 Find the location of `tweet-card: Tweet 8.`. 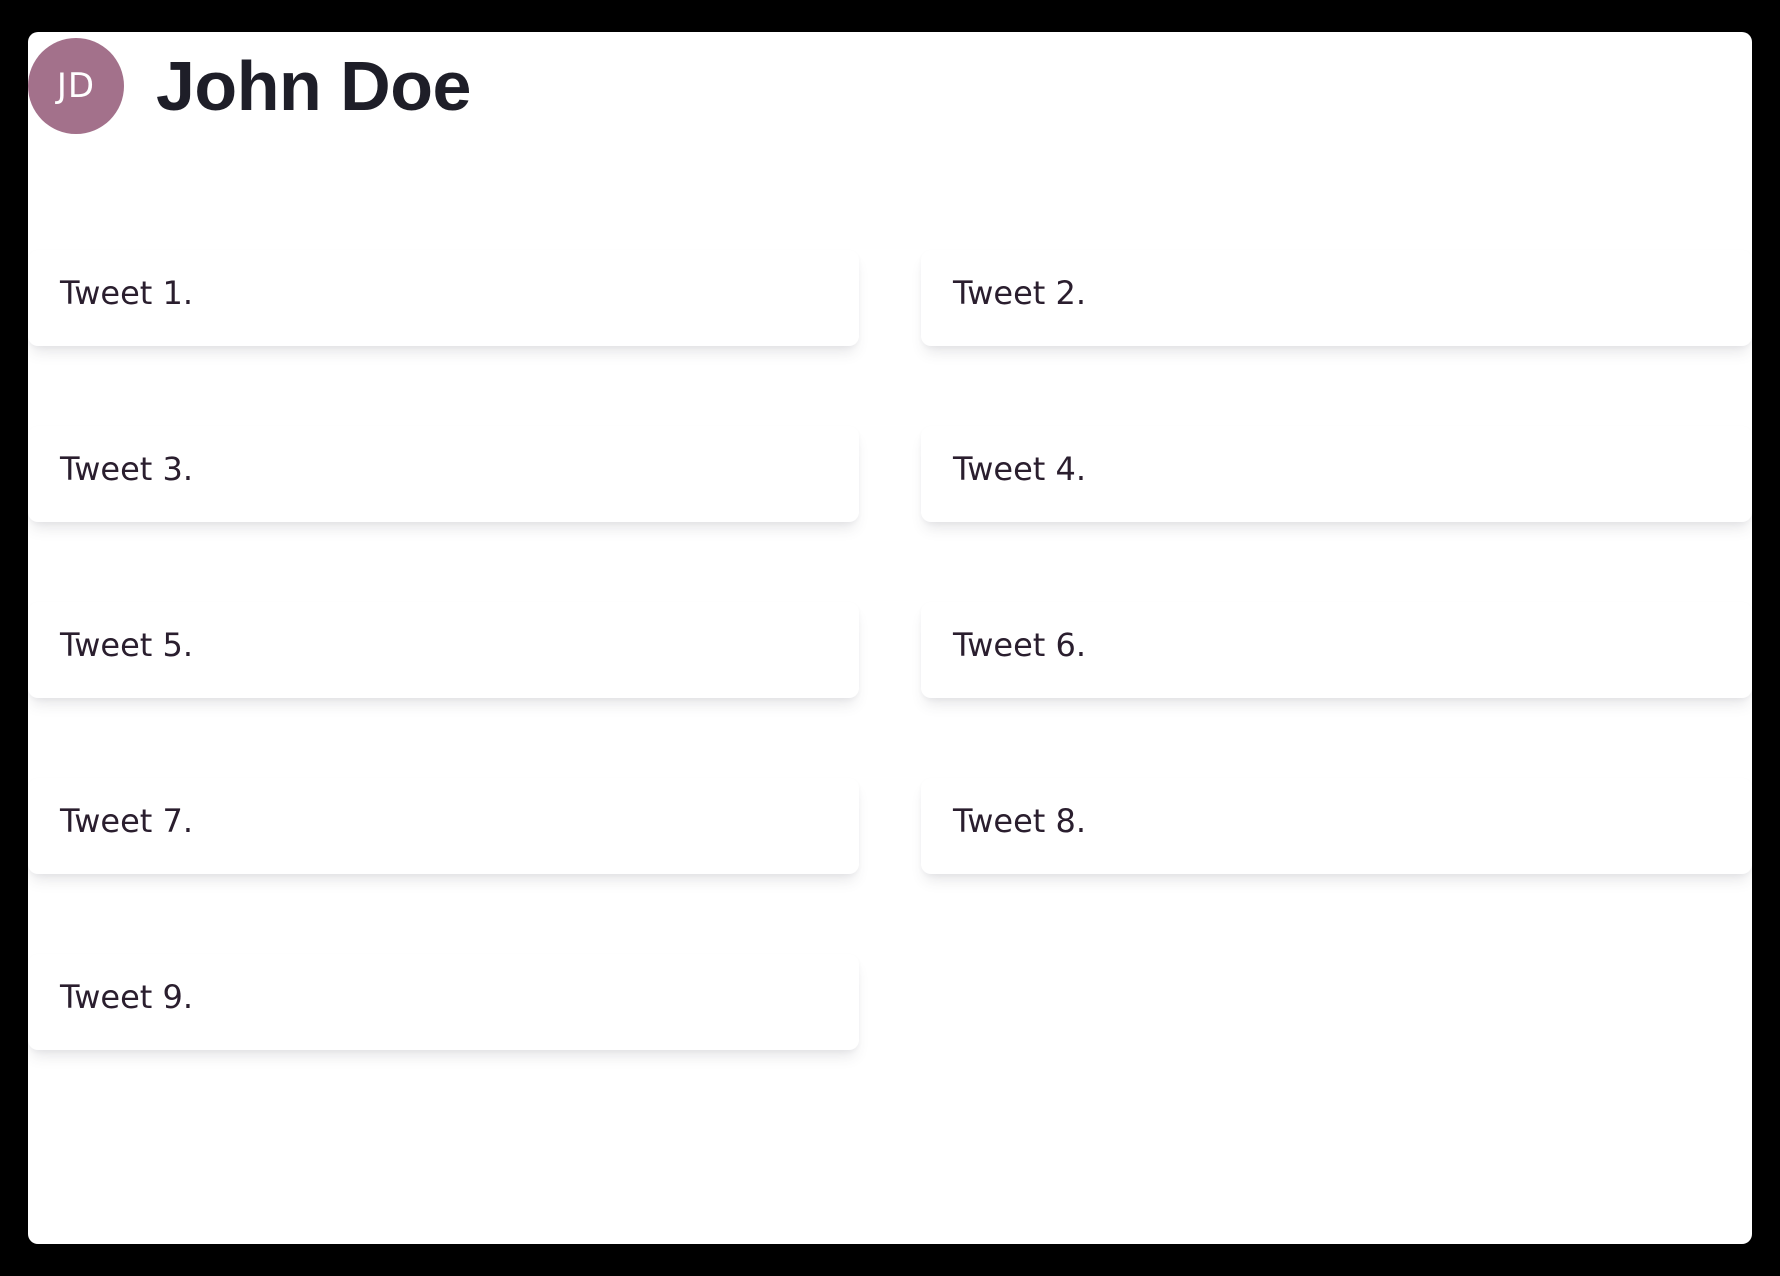

tweet-card: Tweet 8. is located at coordinates (1336, 826).